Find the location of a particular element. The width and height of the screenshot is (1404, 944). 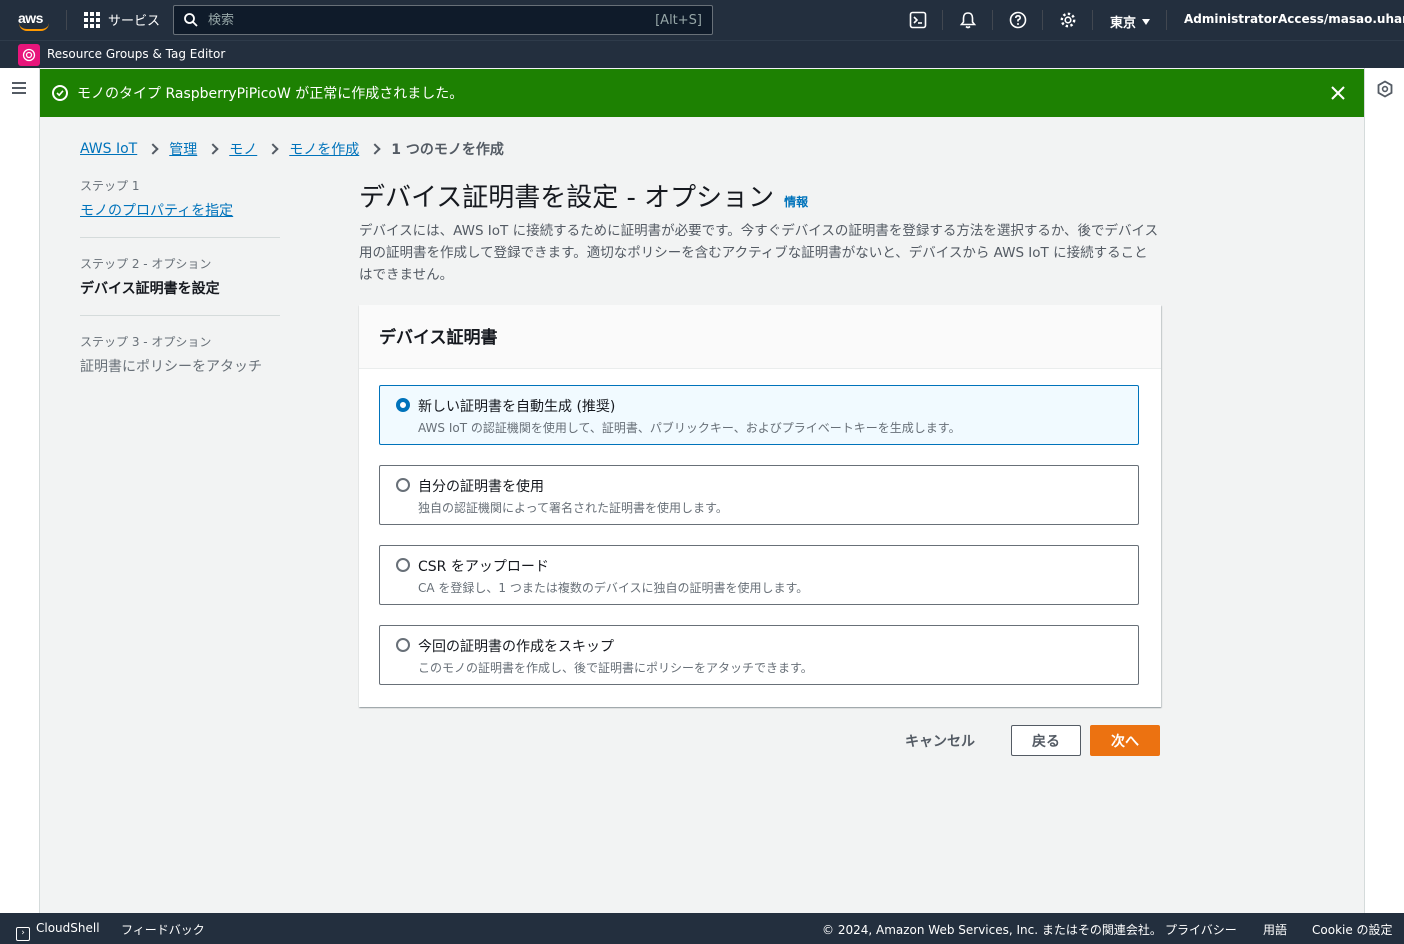

services-label: サービス is located at coordinates (134, 21).